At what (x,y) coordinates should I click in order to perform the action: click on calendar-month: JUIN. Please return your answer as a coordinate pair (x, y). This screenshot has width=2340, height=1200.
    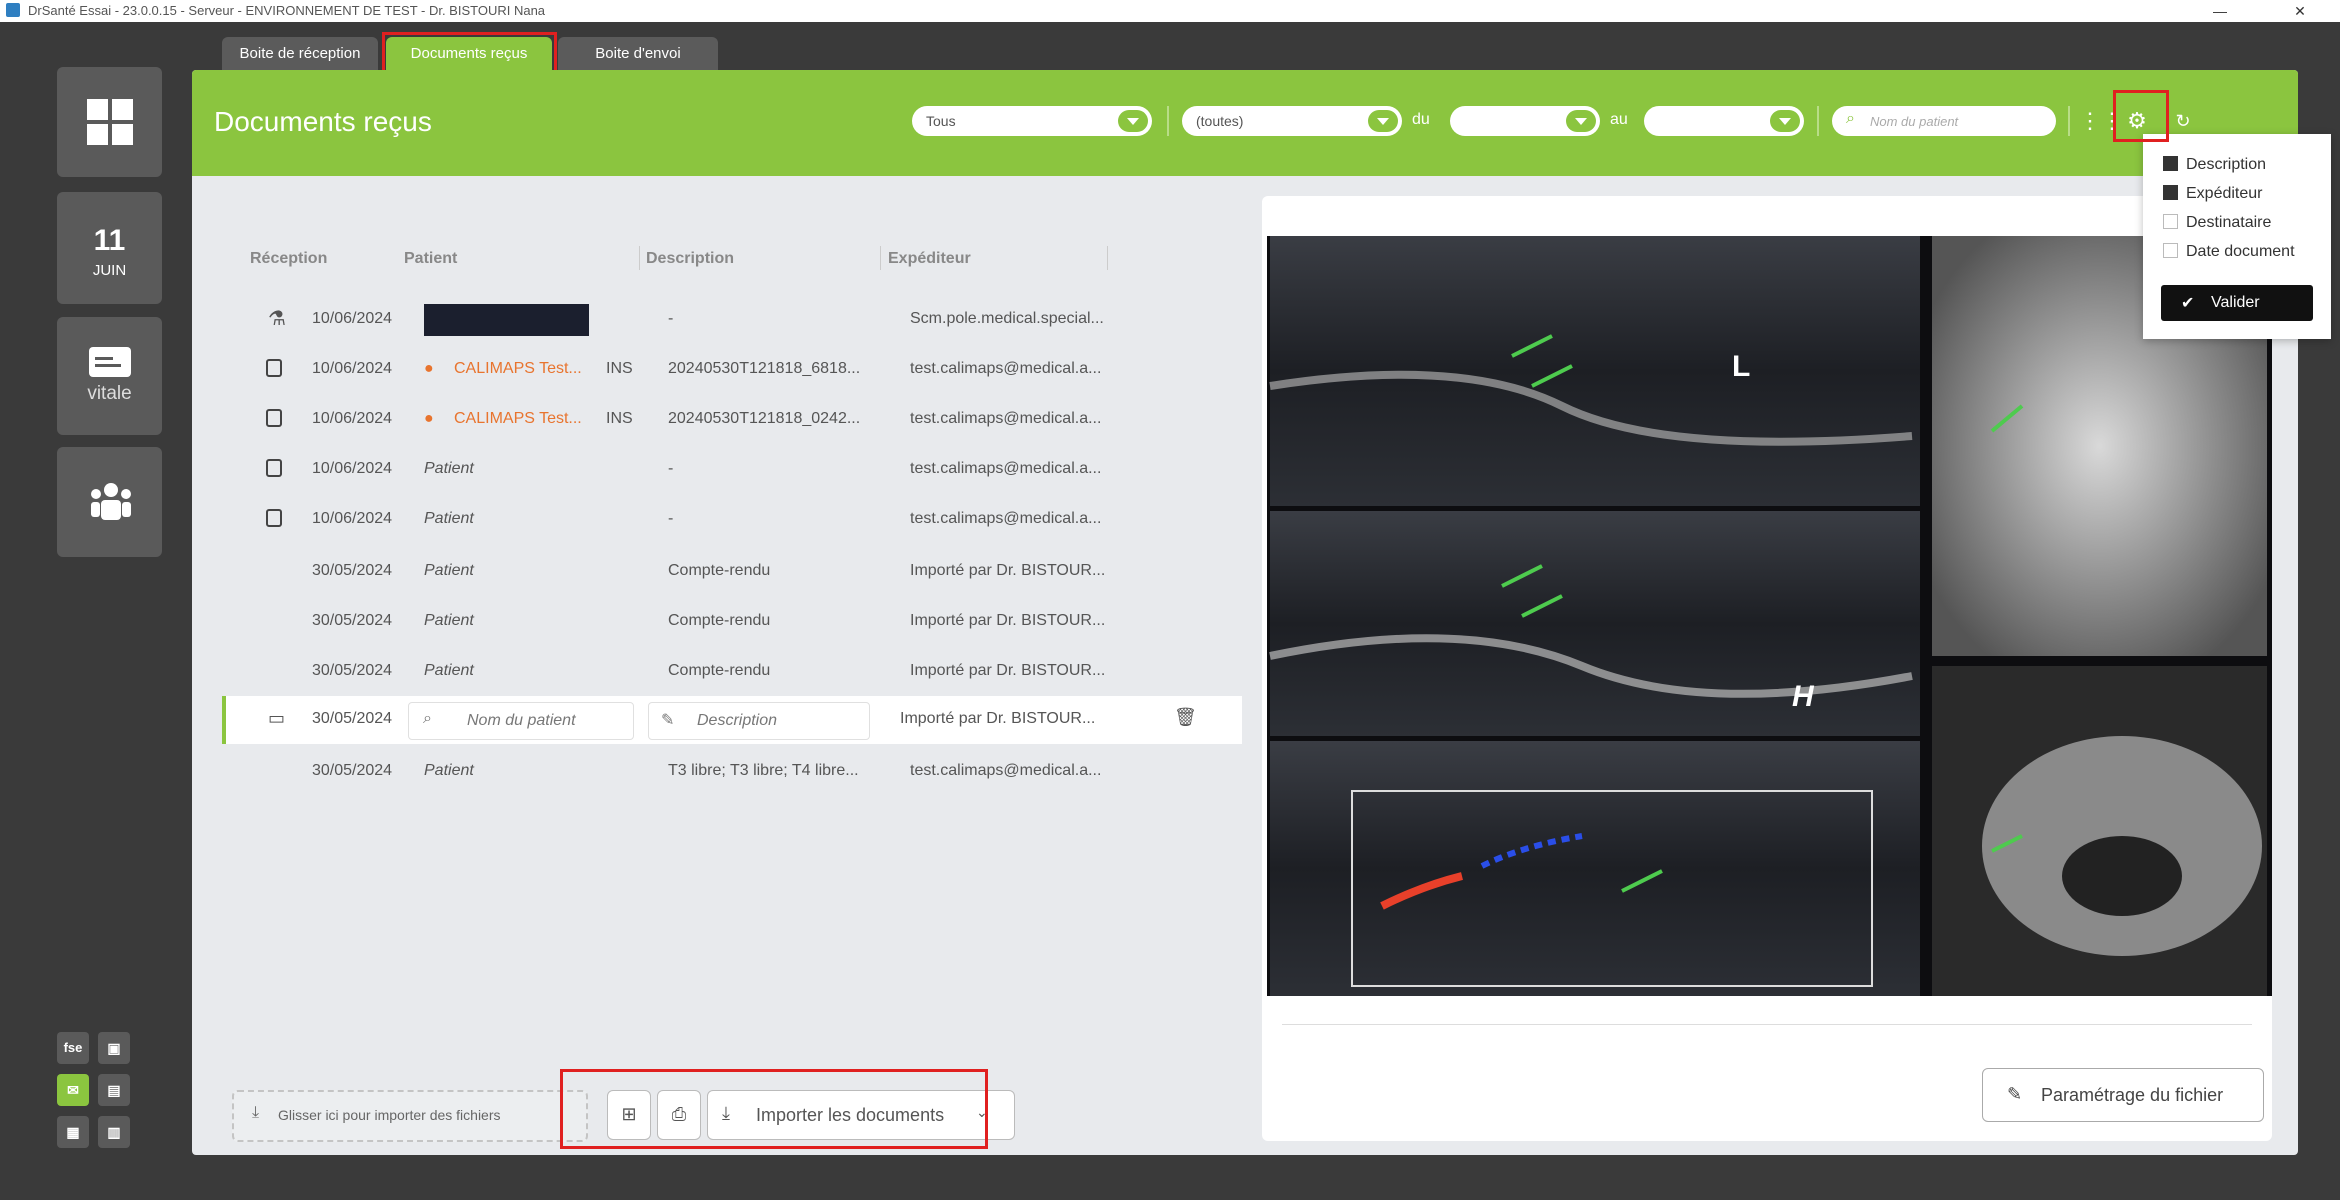
    Looking at the image, I should click on (109, 270).